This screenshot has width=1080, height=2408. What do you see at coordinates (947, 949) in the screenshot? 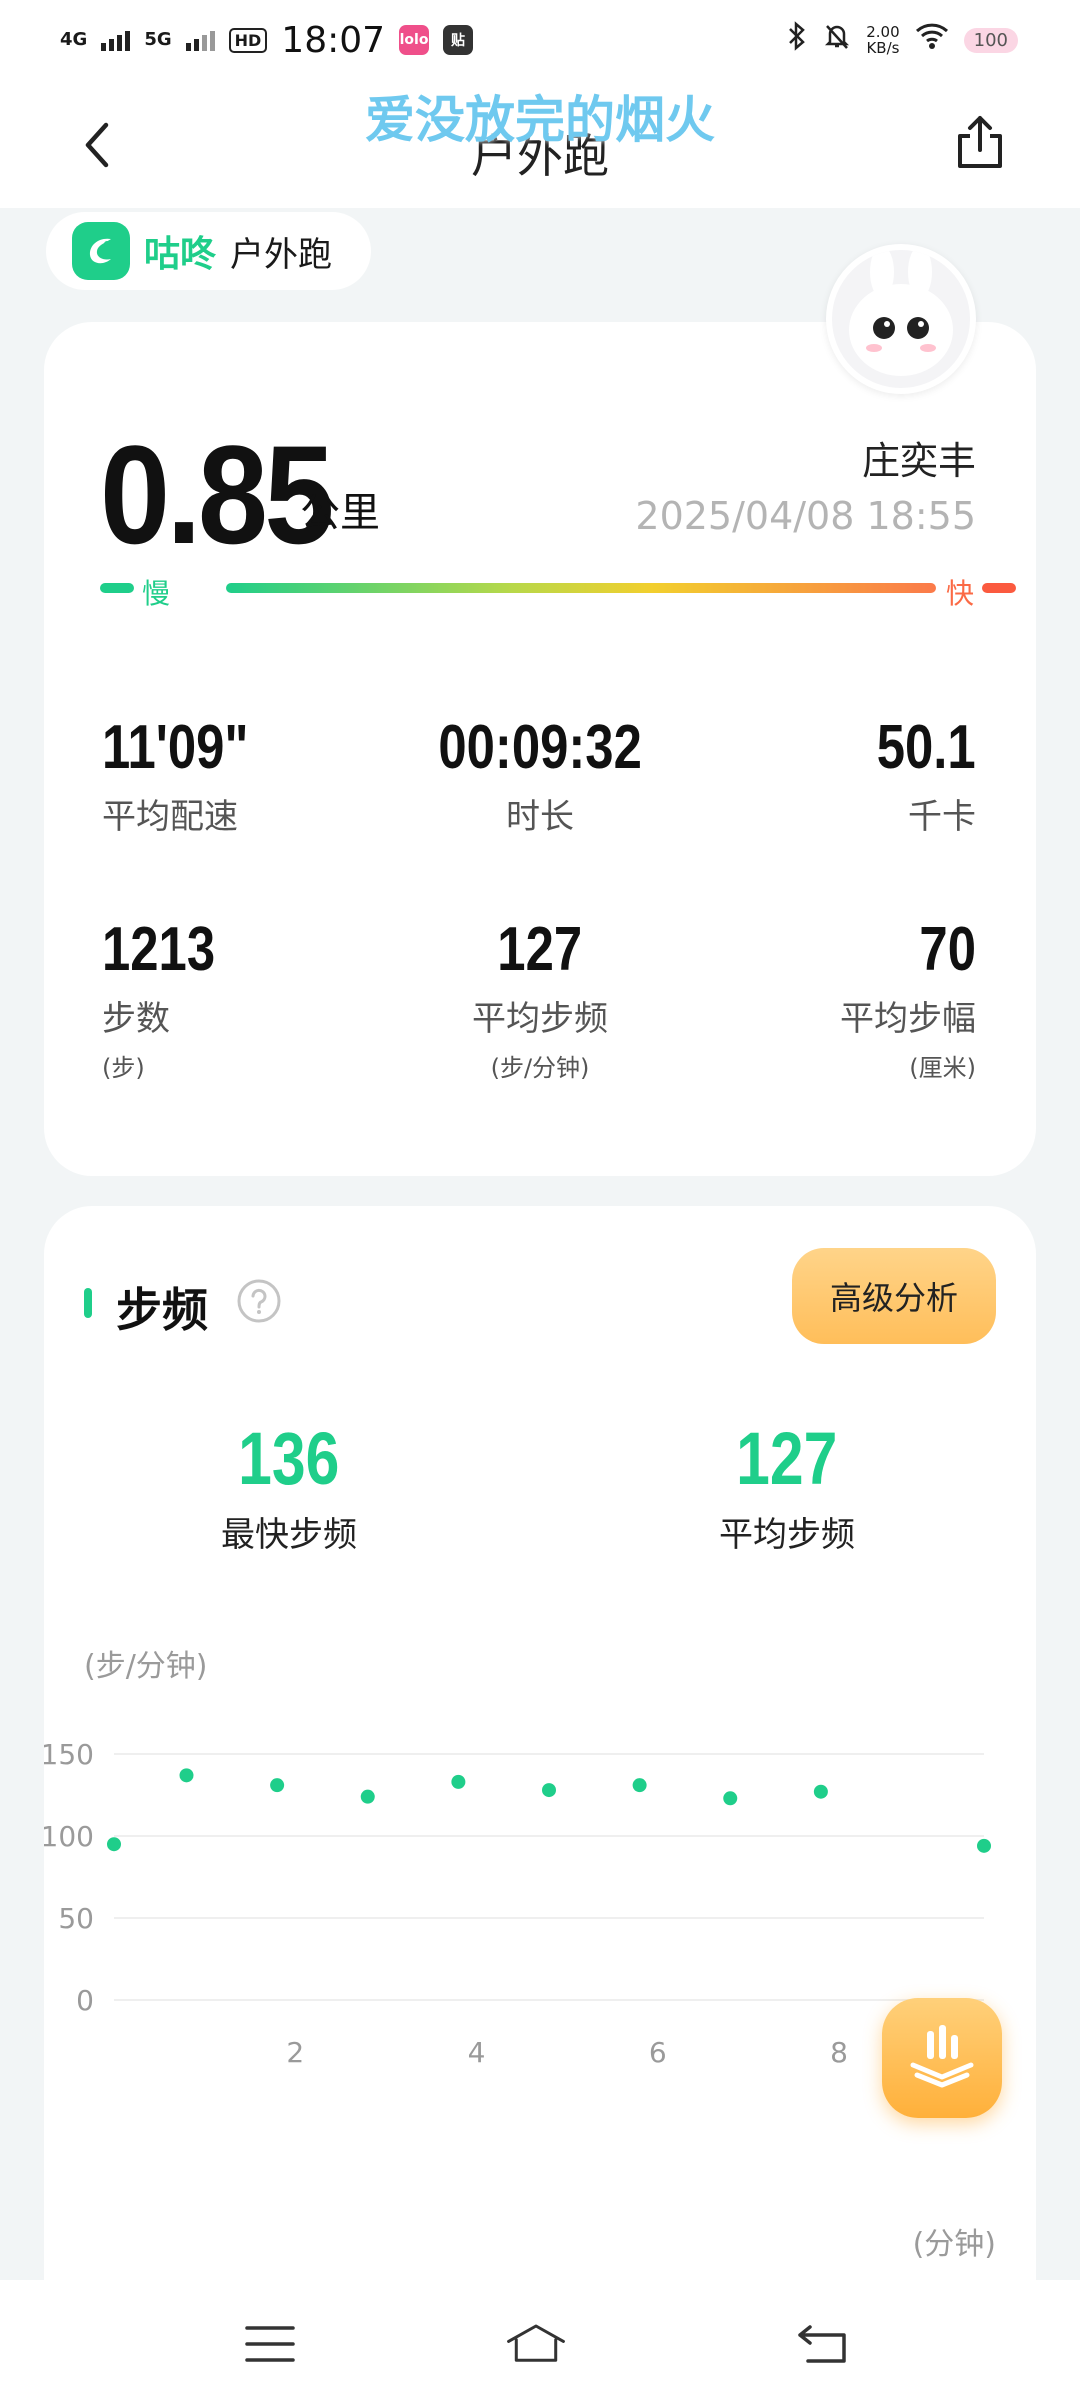
I see `stat-value: 70` at bounding box center [947, 949].